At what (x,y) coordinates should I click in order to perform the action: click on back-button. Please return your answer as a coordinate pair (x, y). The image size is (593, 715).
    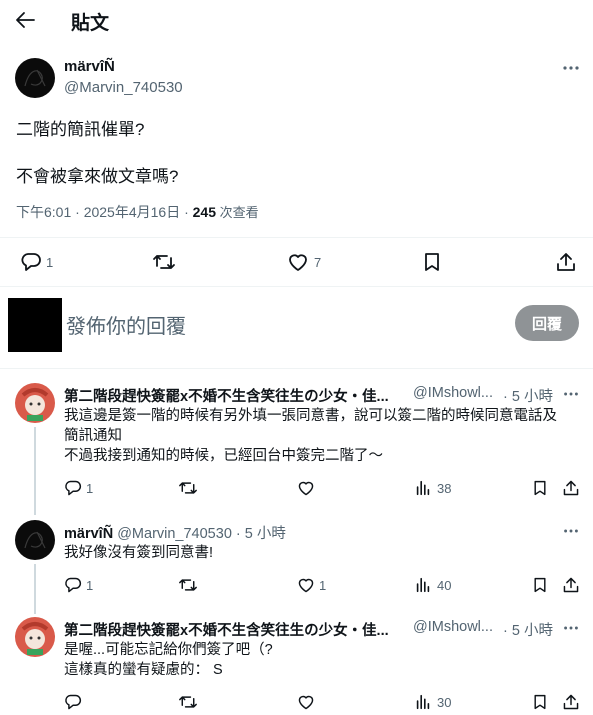
    Looking at the image, I should click on (26, 20).